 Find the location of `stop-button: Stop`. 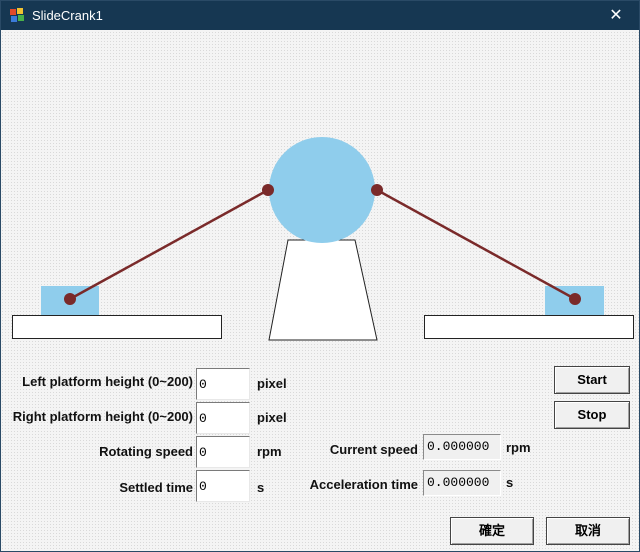

stop-button: Stop is located at coordinates (592, 415).